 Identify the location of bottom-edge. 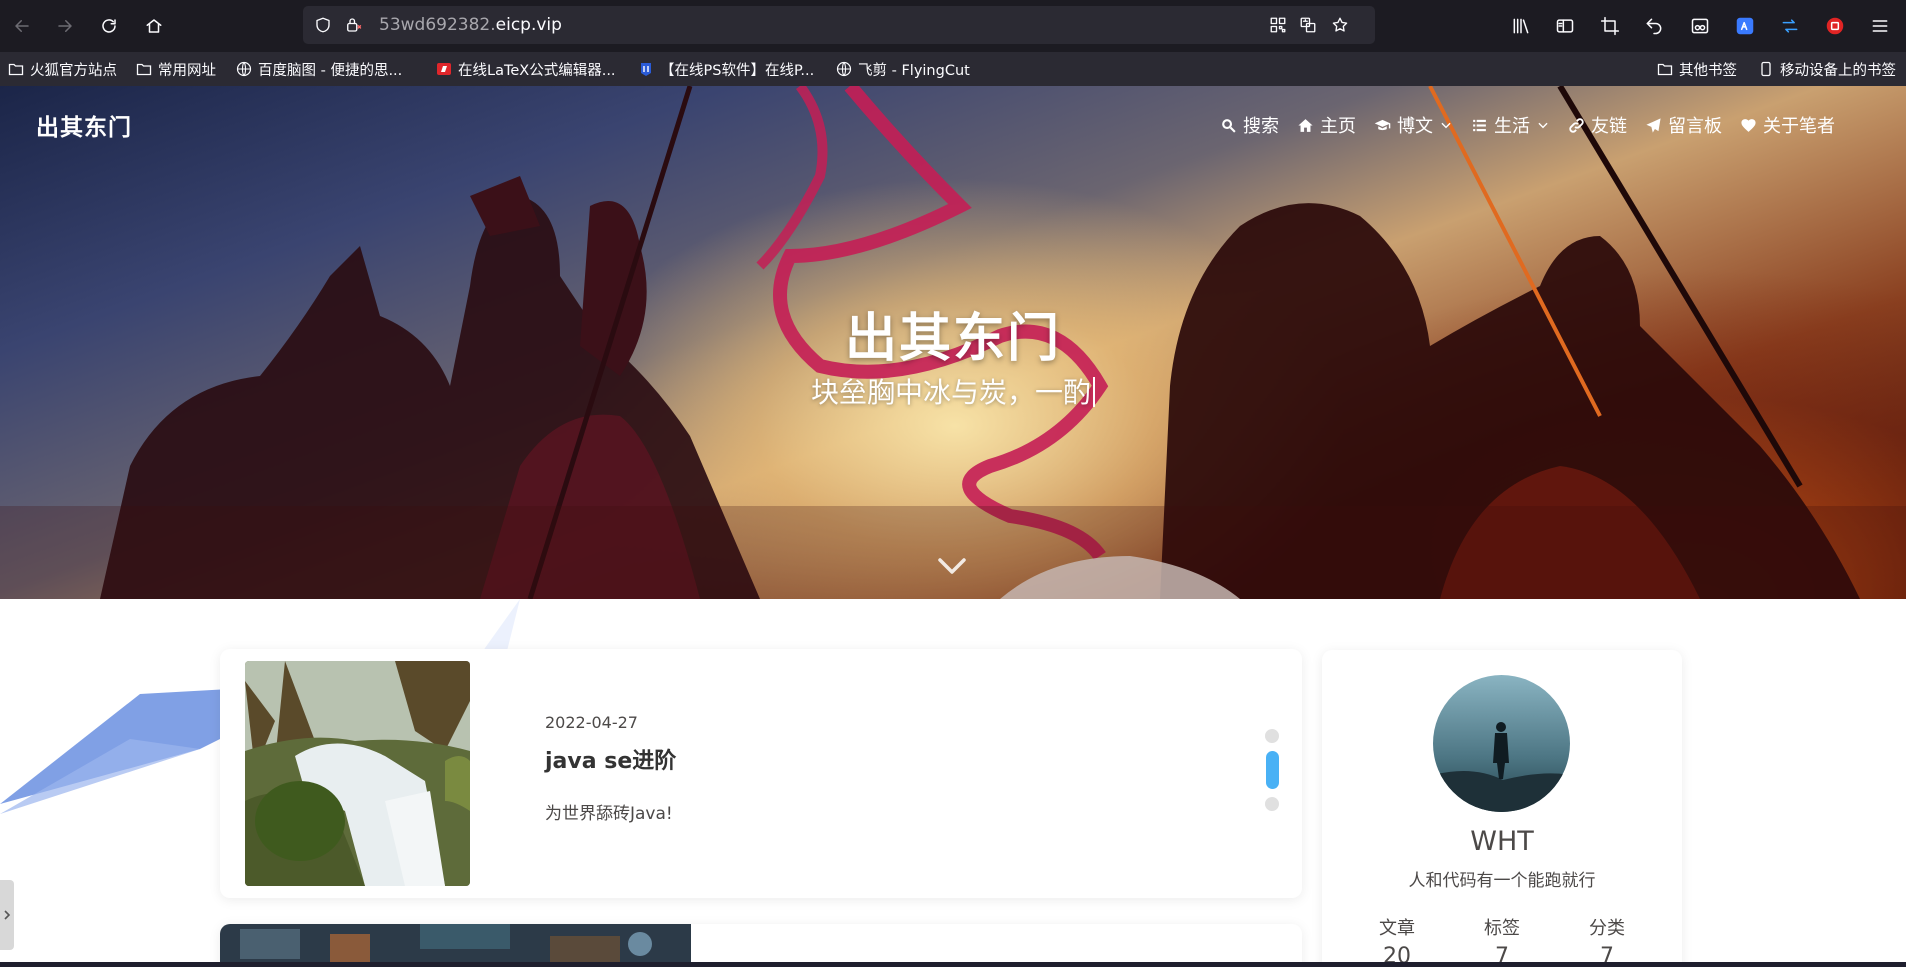
(953, 964).